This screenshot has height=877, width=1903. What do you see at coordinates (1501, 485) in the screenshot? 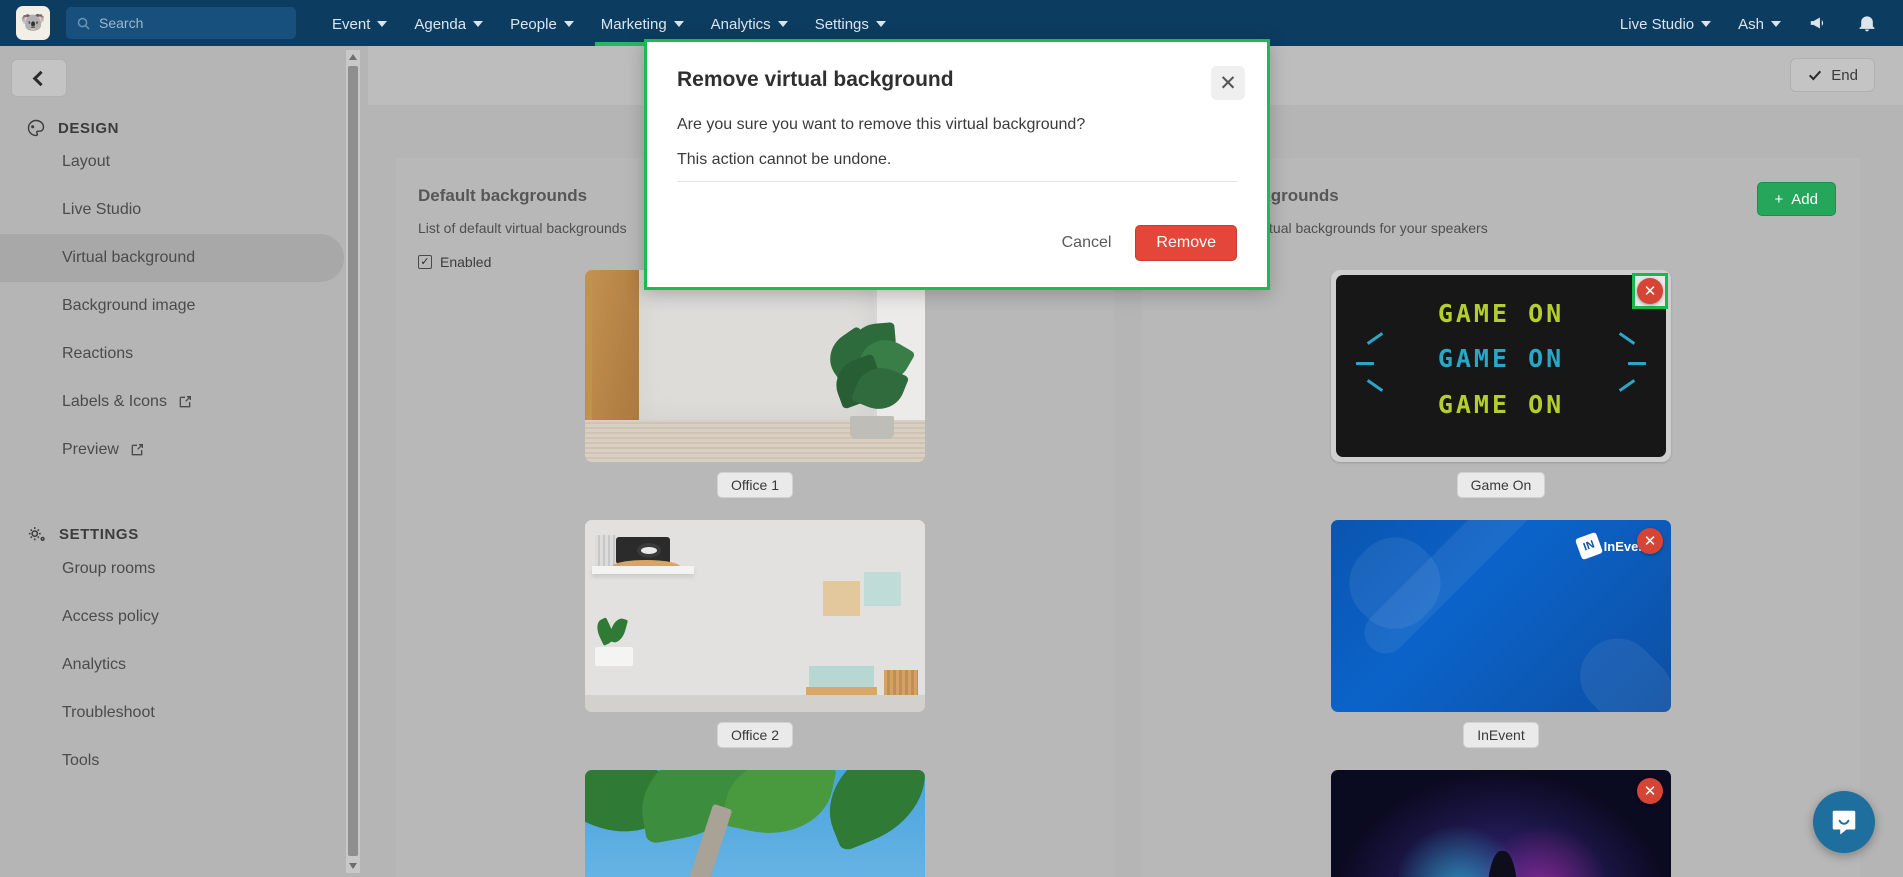
I see `background-label: Game On` at bounding box center [1501, 485].